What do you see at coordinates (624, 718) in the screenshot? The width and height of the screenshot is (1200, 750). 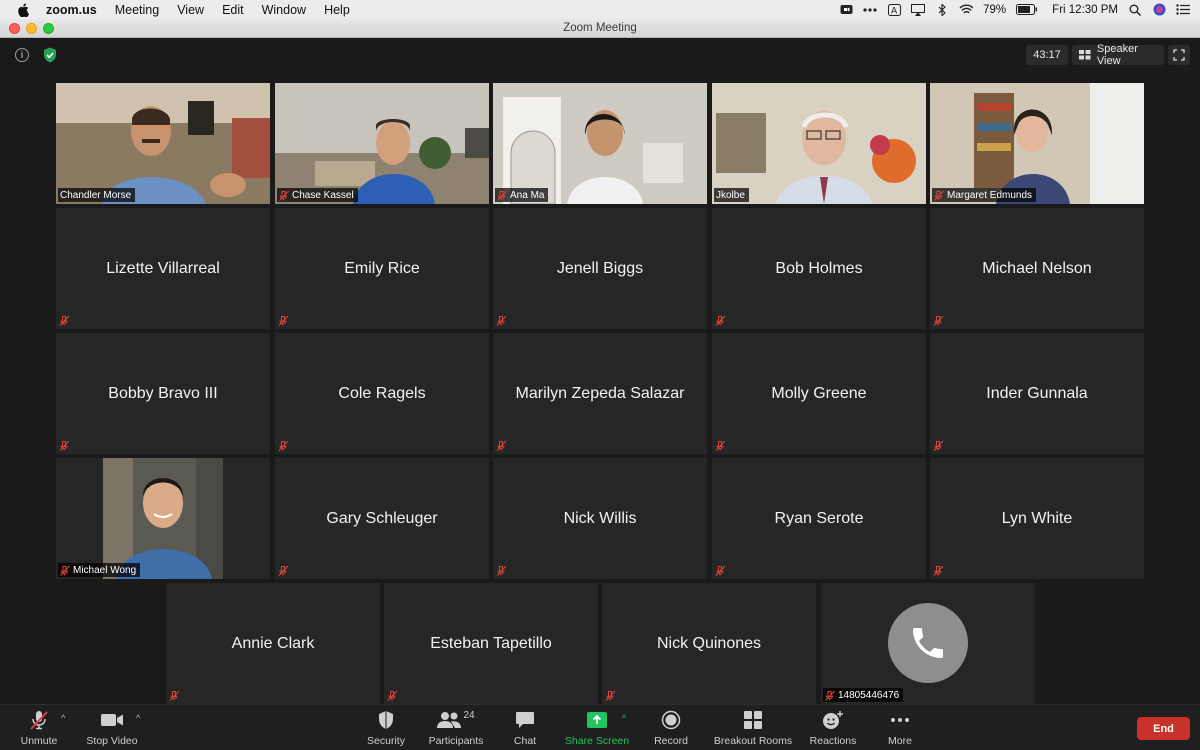 I see `share-options-chevron-up-icon: ^` at bounding box center [624, 718].